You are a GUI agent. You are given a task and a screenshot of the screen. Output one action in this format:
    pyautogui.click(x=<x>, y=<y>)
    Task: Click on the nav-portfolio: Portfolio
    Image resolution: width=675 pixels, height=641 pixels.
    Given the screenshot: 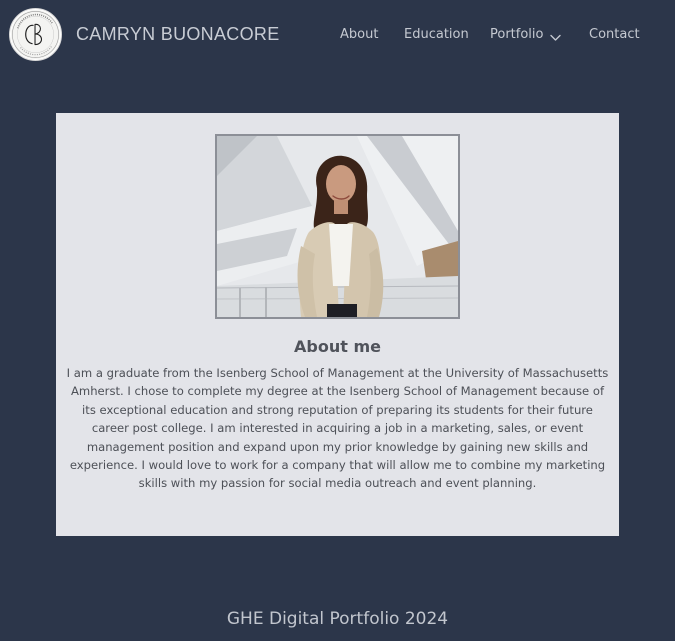 What is the action you would take?
    pyautogui.click(x=526, y=34)
    